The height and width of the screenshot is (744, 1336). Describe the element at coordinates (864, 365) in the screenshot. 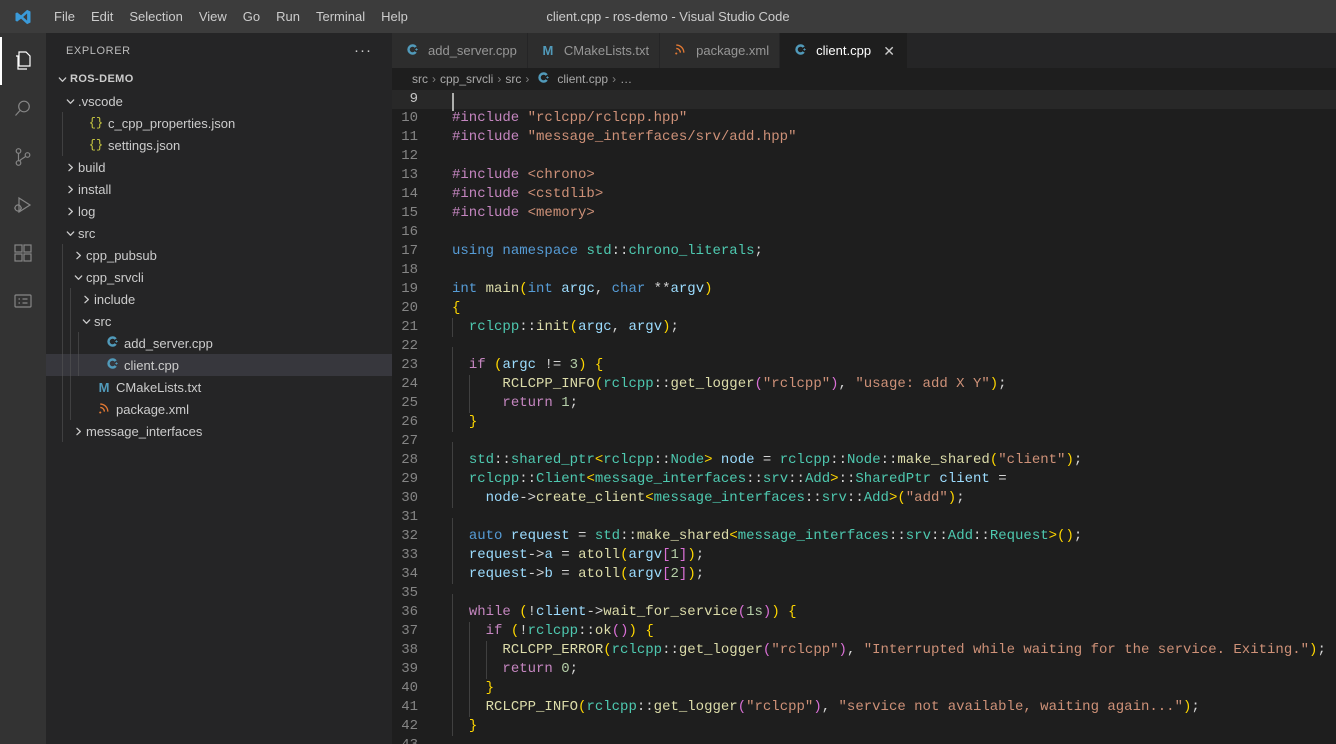

I see `code-line: 23 if (argc != 3) {` at that location.